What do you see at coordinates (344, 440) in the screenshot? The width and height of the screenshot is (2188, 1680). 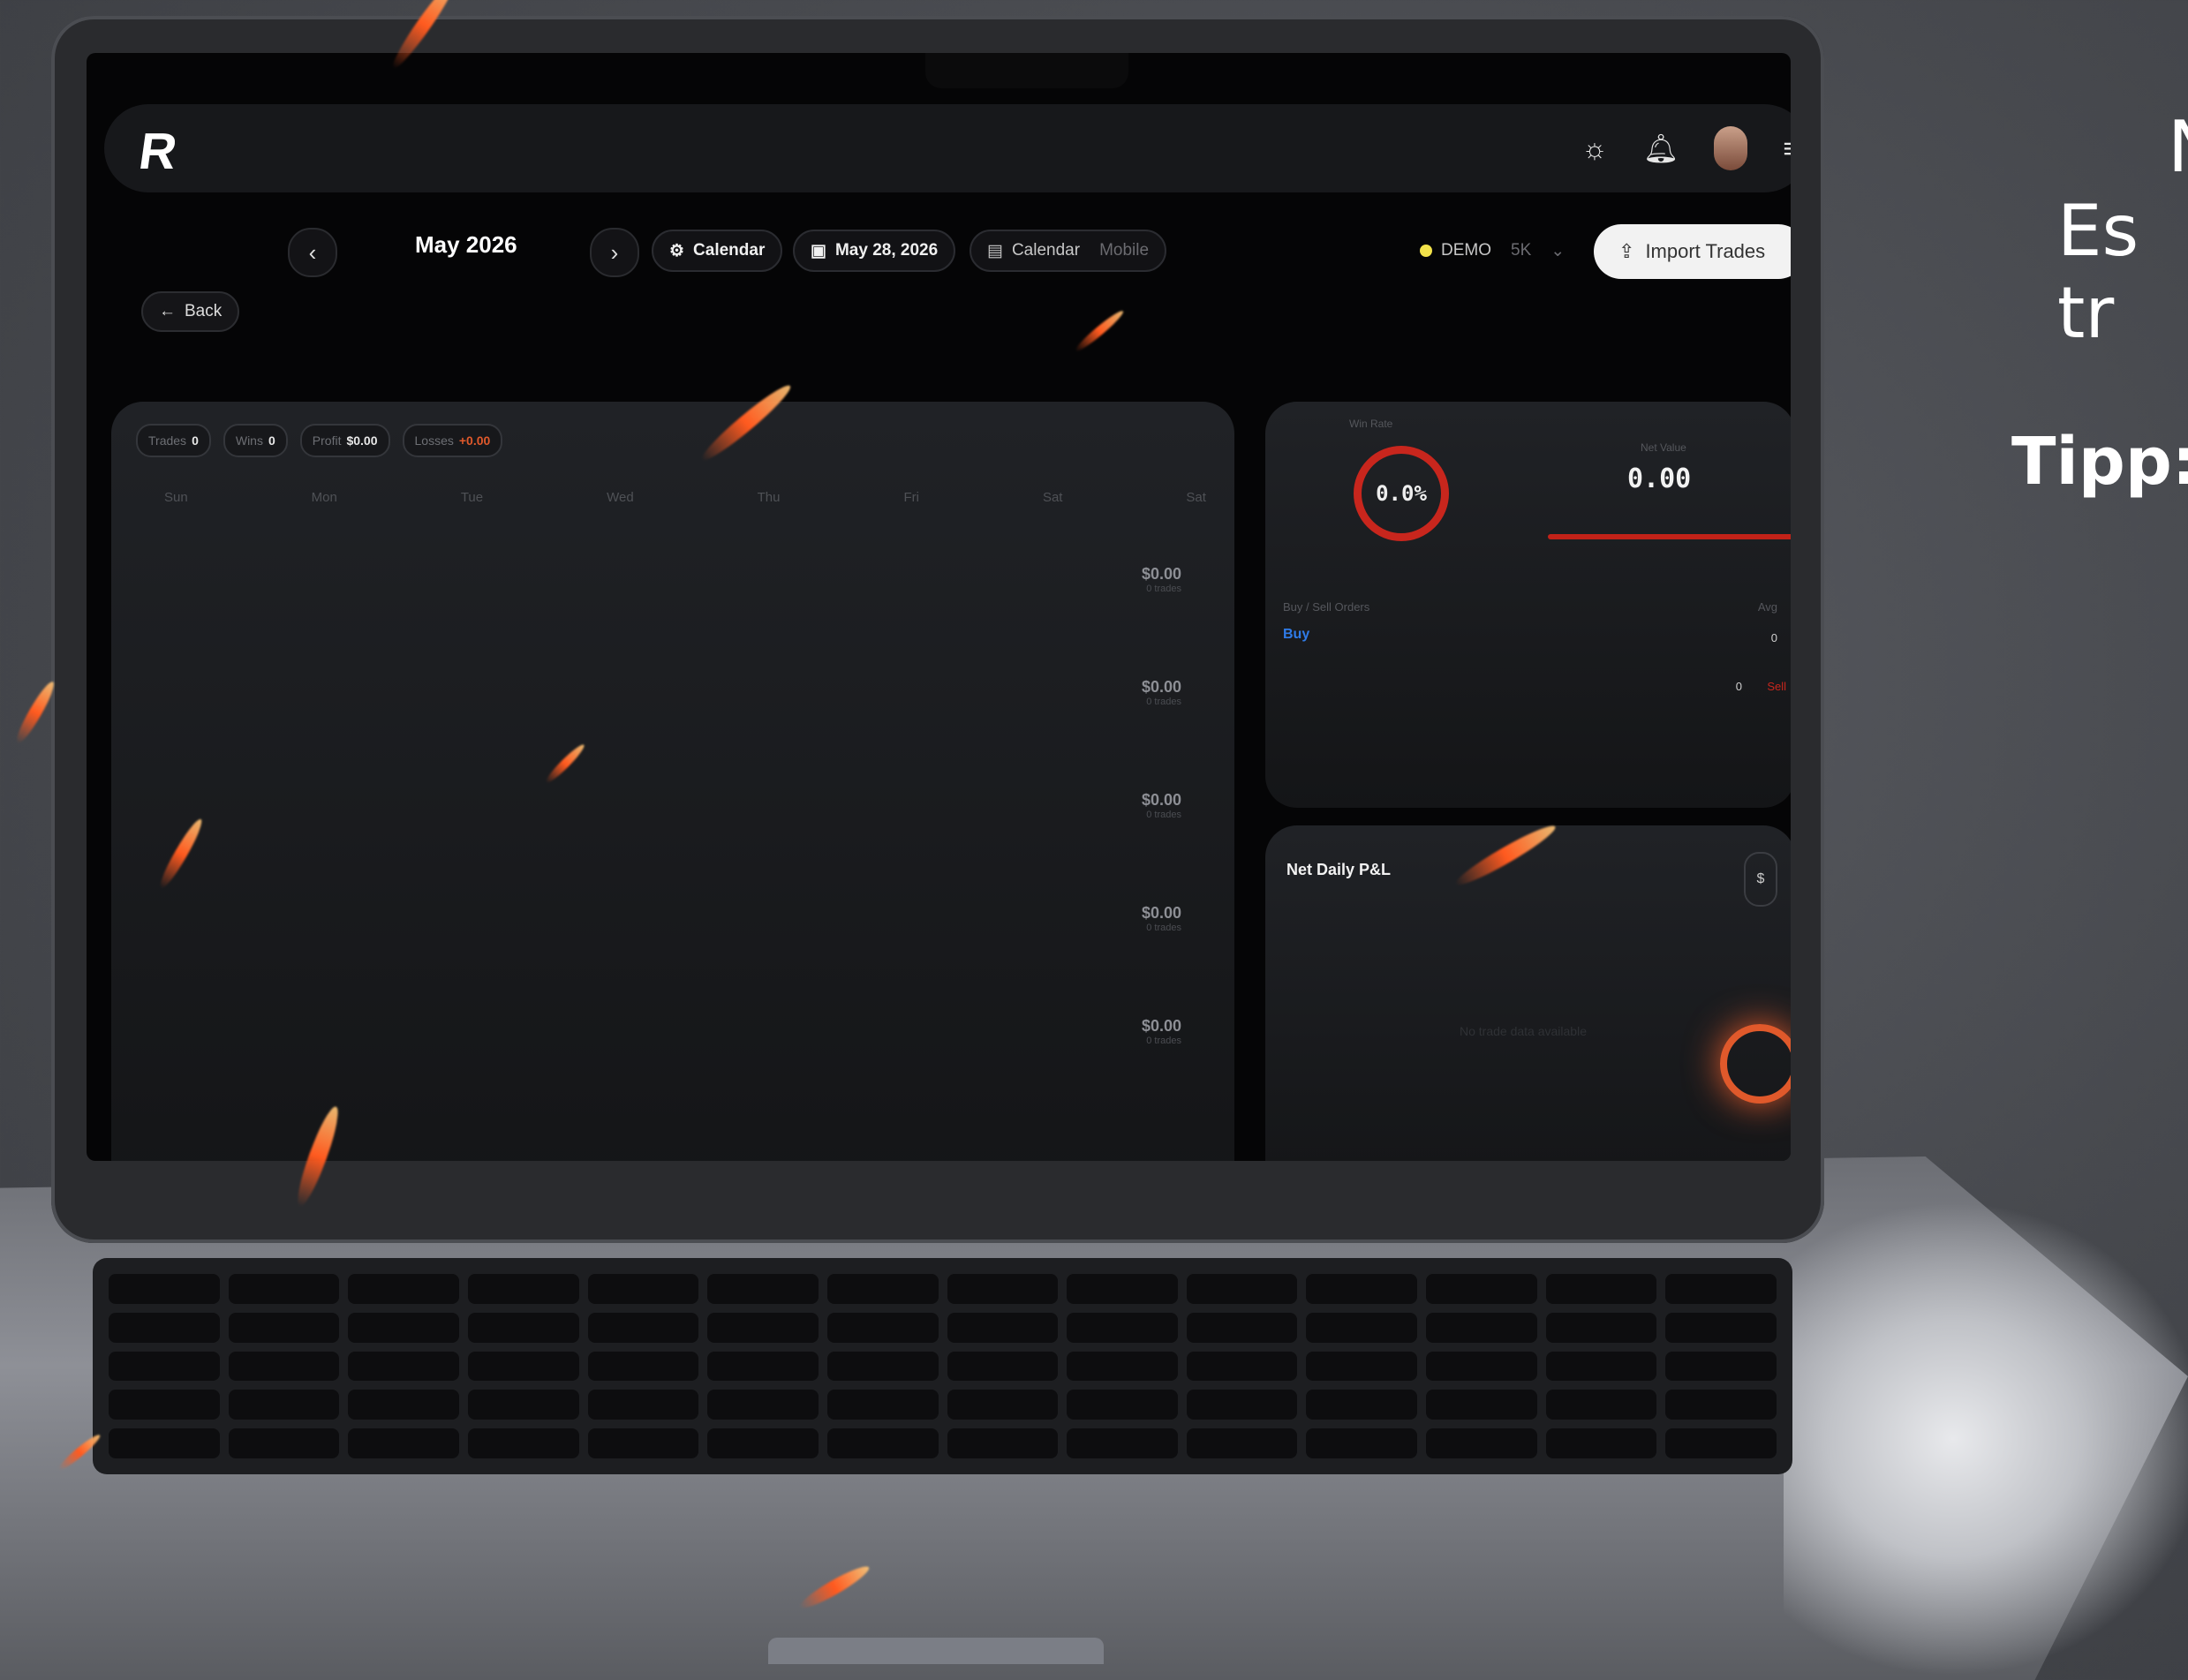 I see `stat-profit: Profit $0.00` at bounding box center [344, 440].